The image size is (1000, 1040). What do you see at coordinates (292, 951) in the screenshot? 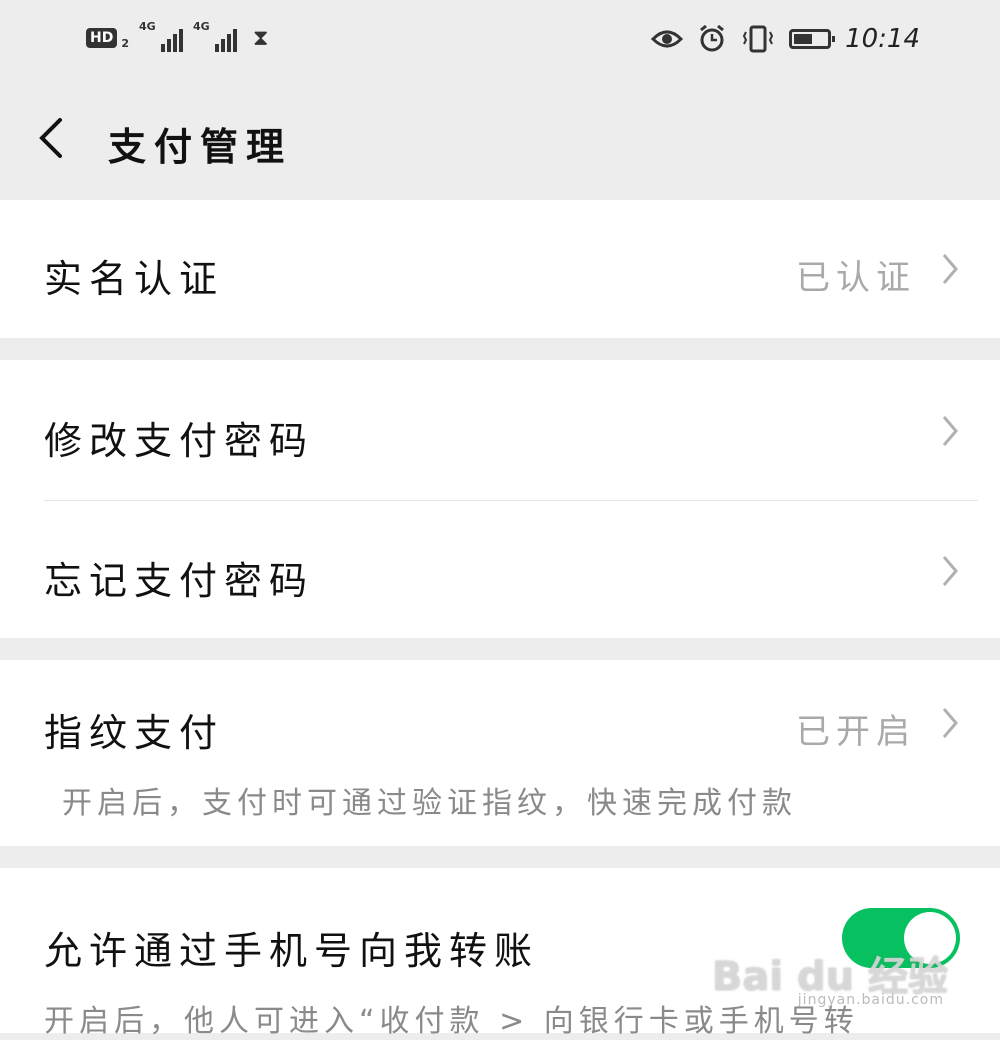
I see `phone-transfer-label: 允许通过手机号向我转账` at bounding box center [292, 951].